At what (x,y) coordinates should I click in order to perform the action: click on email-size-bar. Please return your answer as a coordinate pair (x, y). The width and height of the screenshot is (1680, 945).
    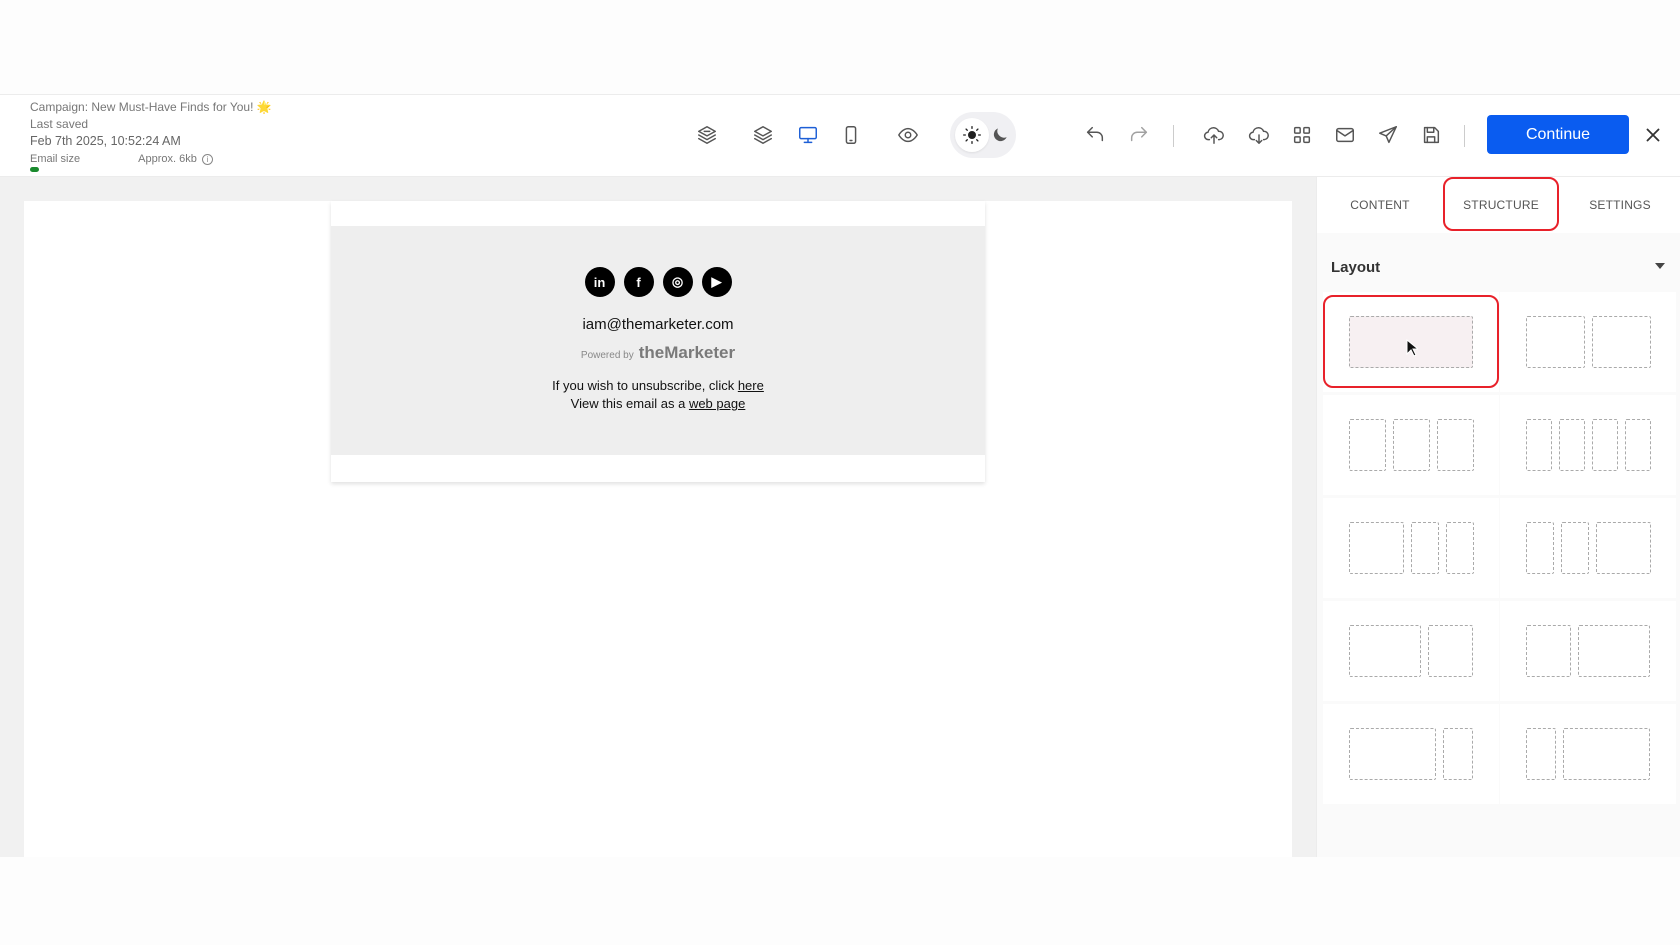
    Looking at the image, I should click on (34, 169).